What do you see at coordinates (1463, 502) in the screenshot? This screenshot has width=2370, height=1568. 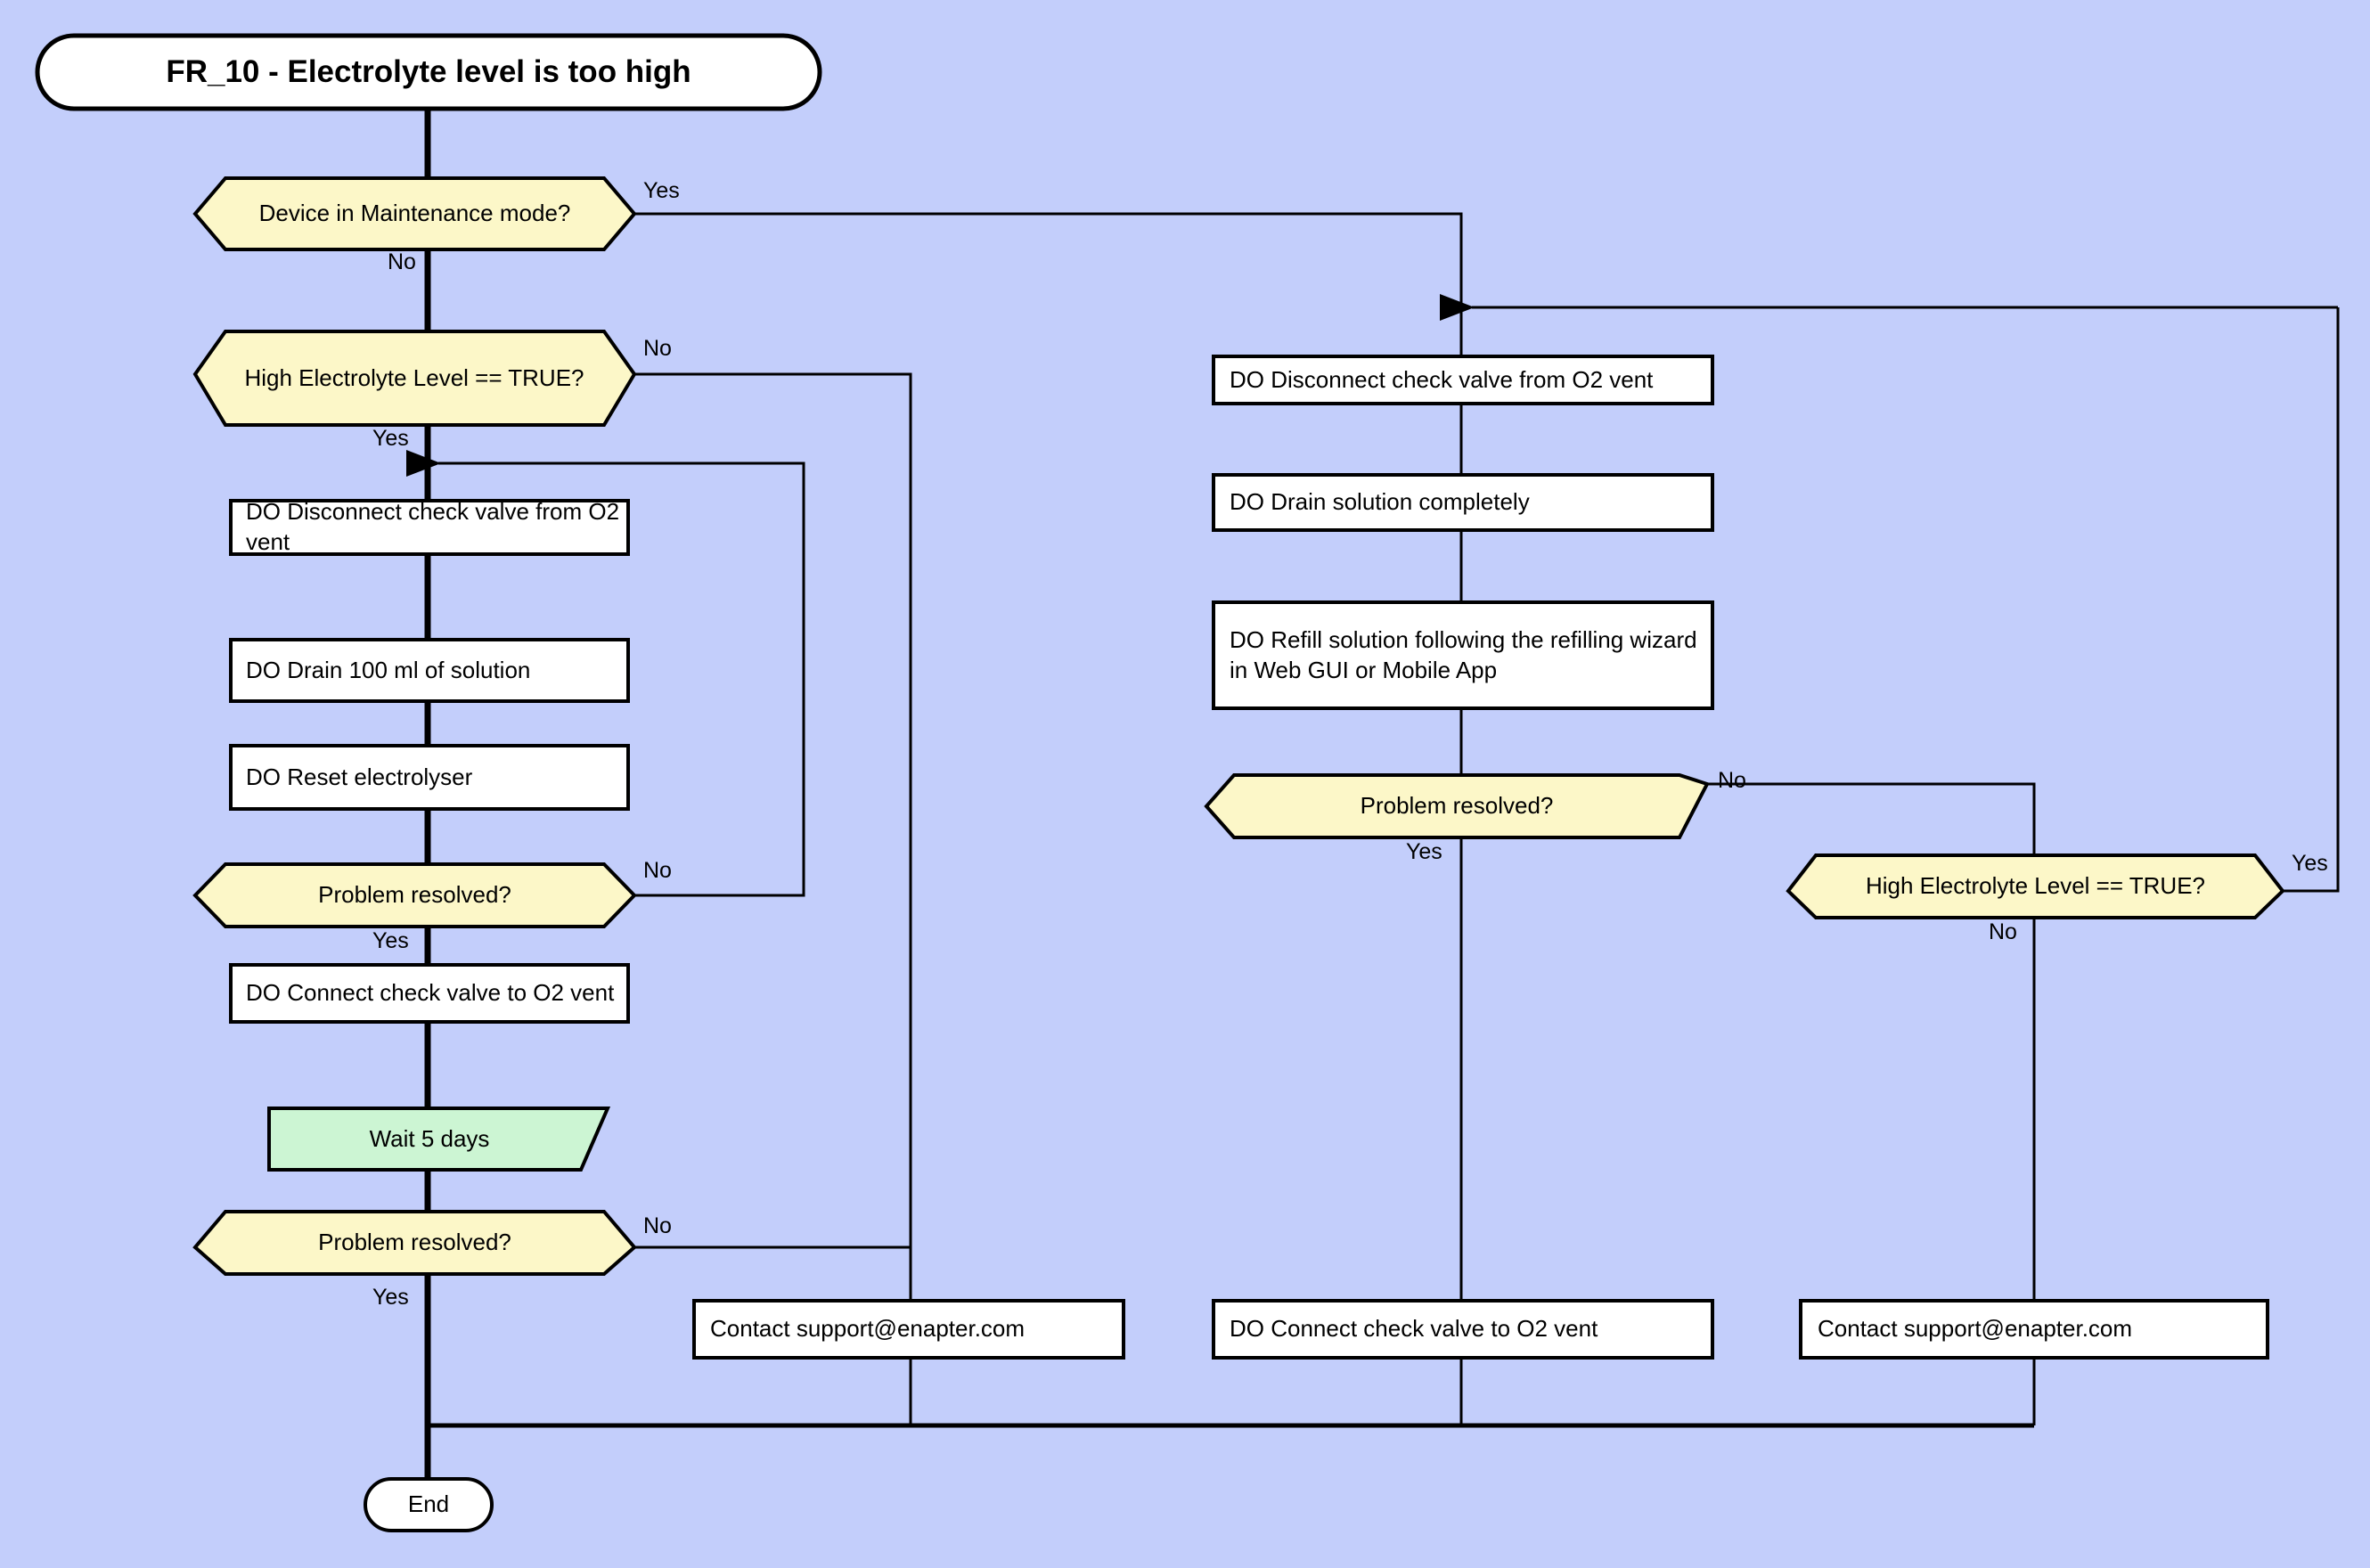 I see `node-proc-drain-complete-shape` at bounding box center [1463, 502].